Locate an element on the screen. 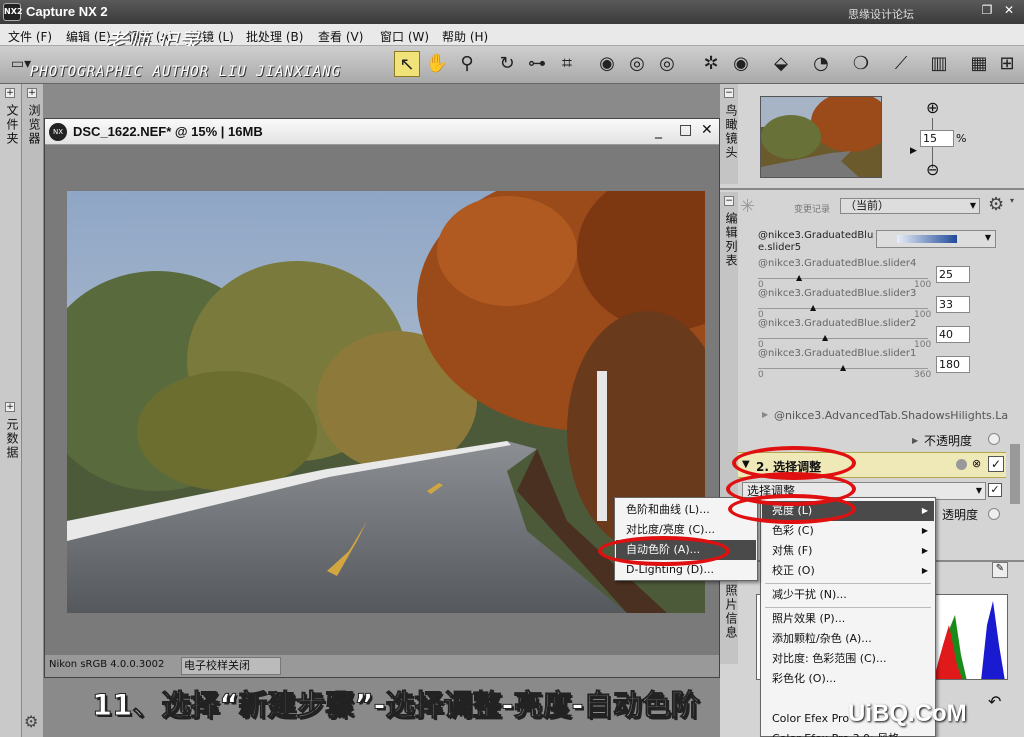 Image resolution: width=1024 pixels, height=737 pixels. menu-item-color: 色彩 (C) ▶ is located at coordinates (848, 531).